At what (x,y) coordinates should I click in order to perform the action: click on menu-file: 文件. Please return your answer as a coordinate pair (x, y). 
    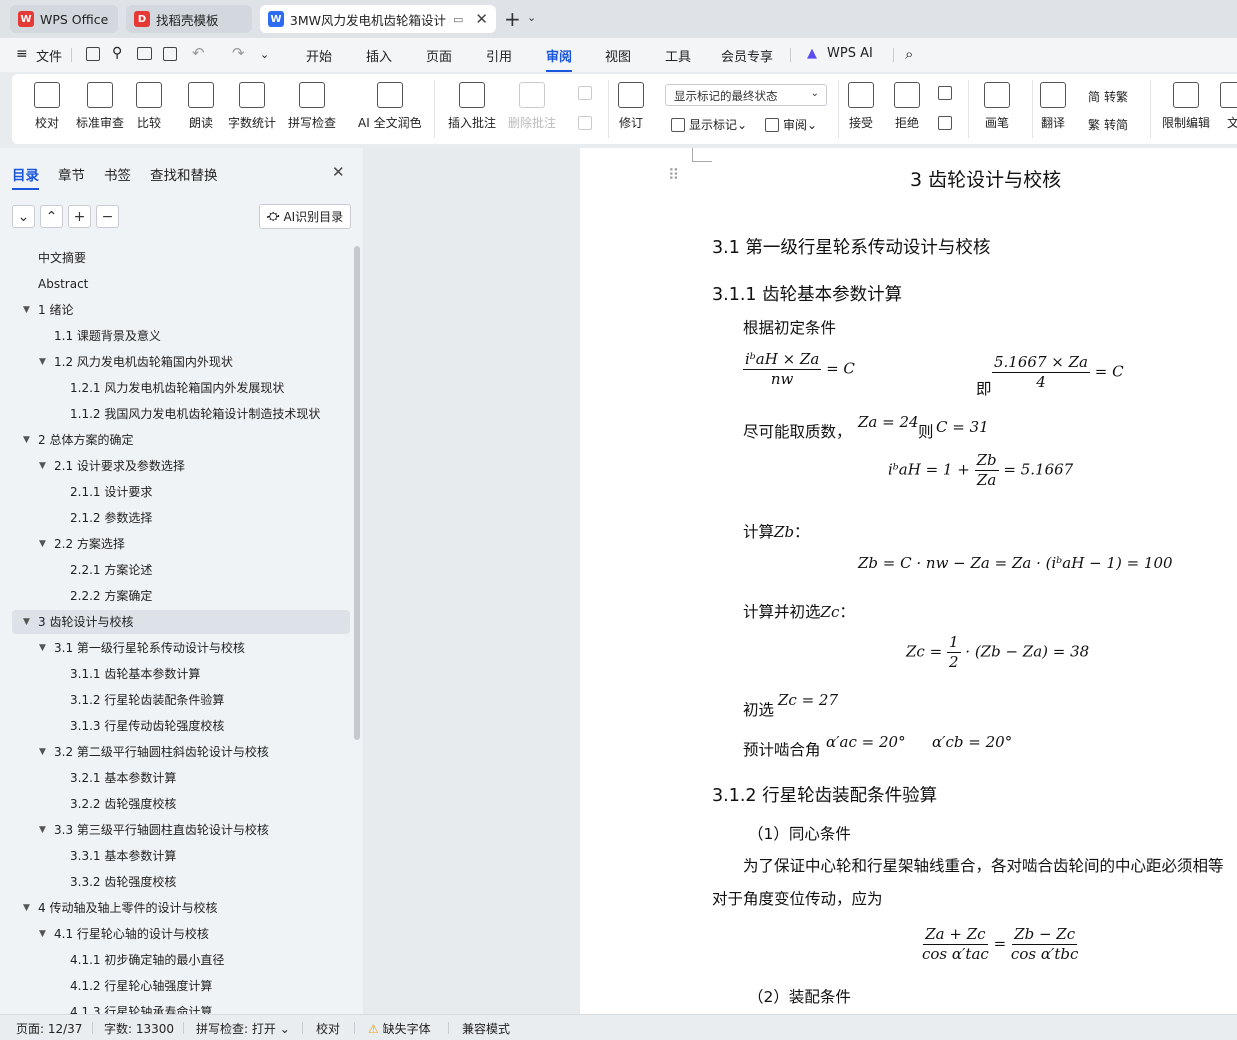
    Looking at the image, I should click on (49, 55).